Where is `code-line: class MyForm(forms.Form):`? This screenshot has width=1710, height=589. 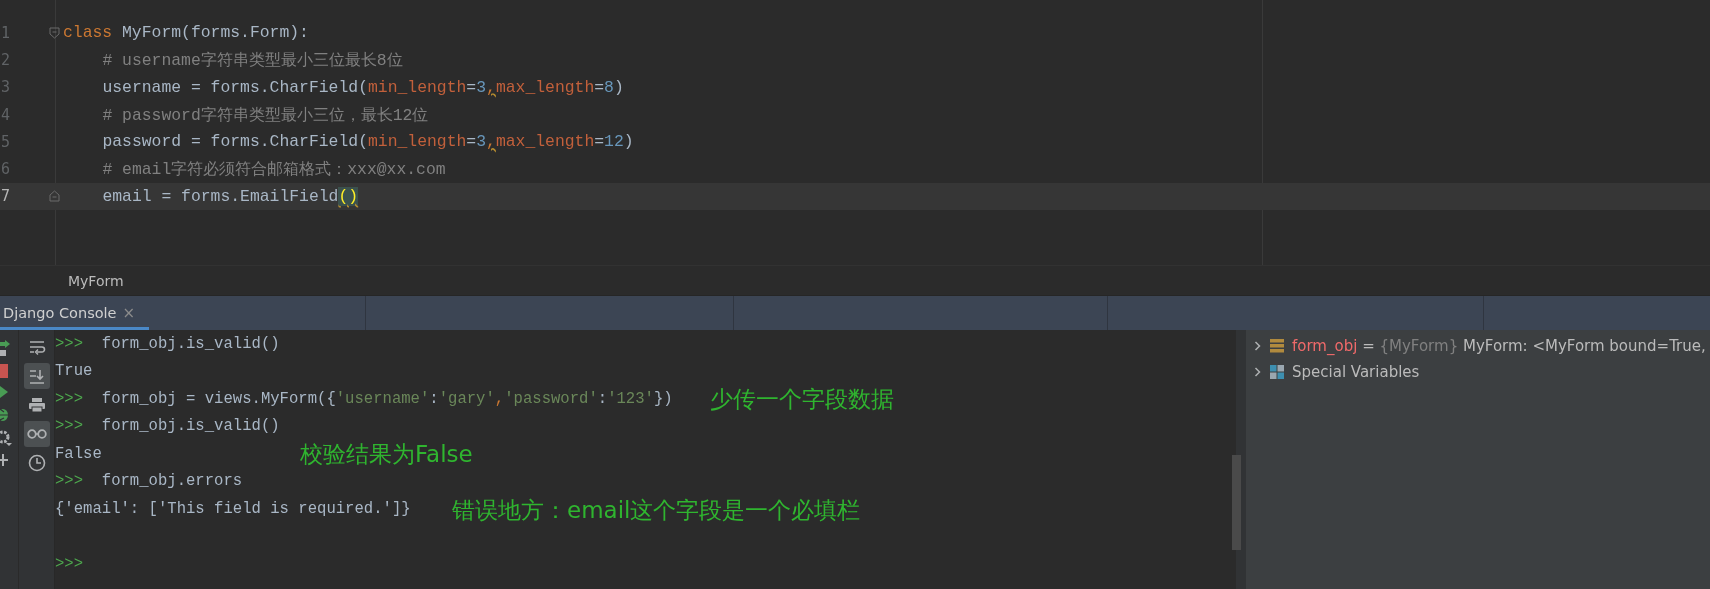 code-line: class MyForm(forms.Form): is located at coordinates (186, 33).